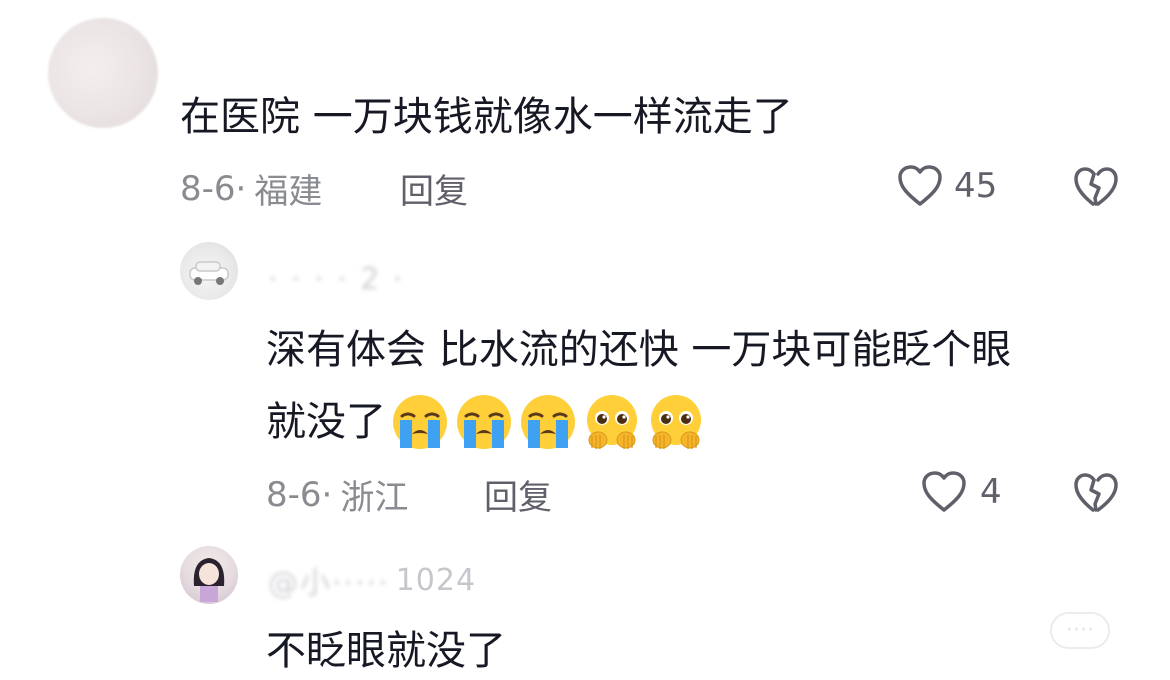  I want to click on comment-text: 在医院 一万块钱就像水一样流走了, so click(486, 117).